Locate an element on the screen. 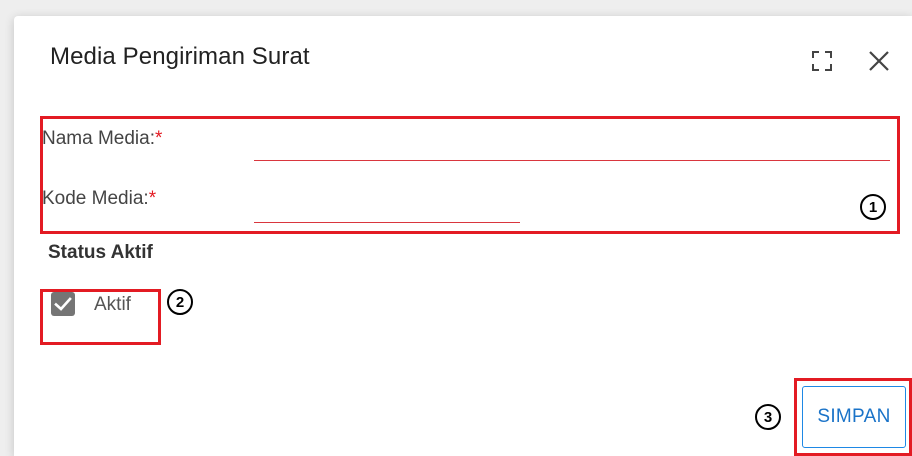  aktif-checkbox is located at coordinates (63, 304).